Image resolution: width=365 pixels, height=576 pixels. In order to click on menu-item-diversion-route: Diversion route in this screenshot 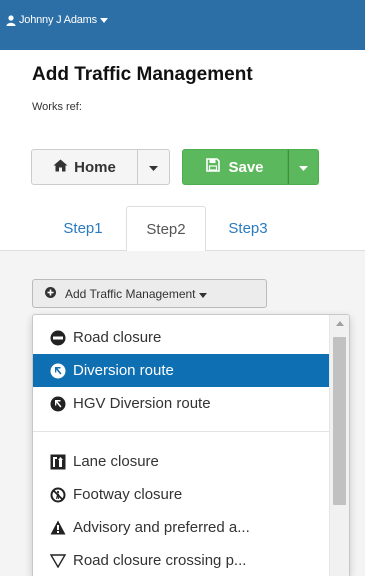, I will do `click(181, 370)`.